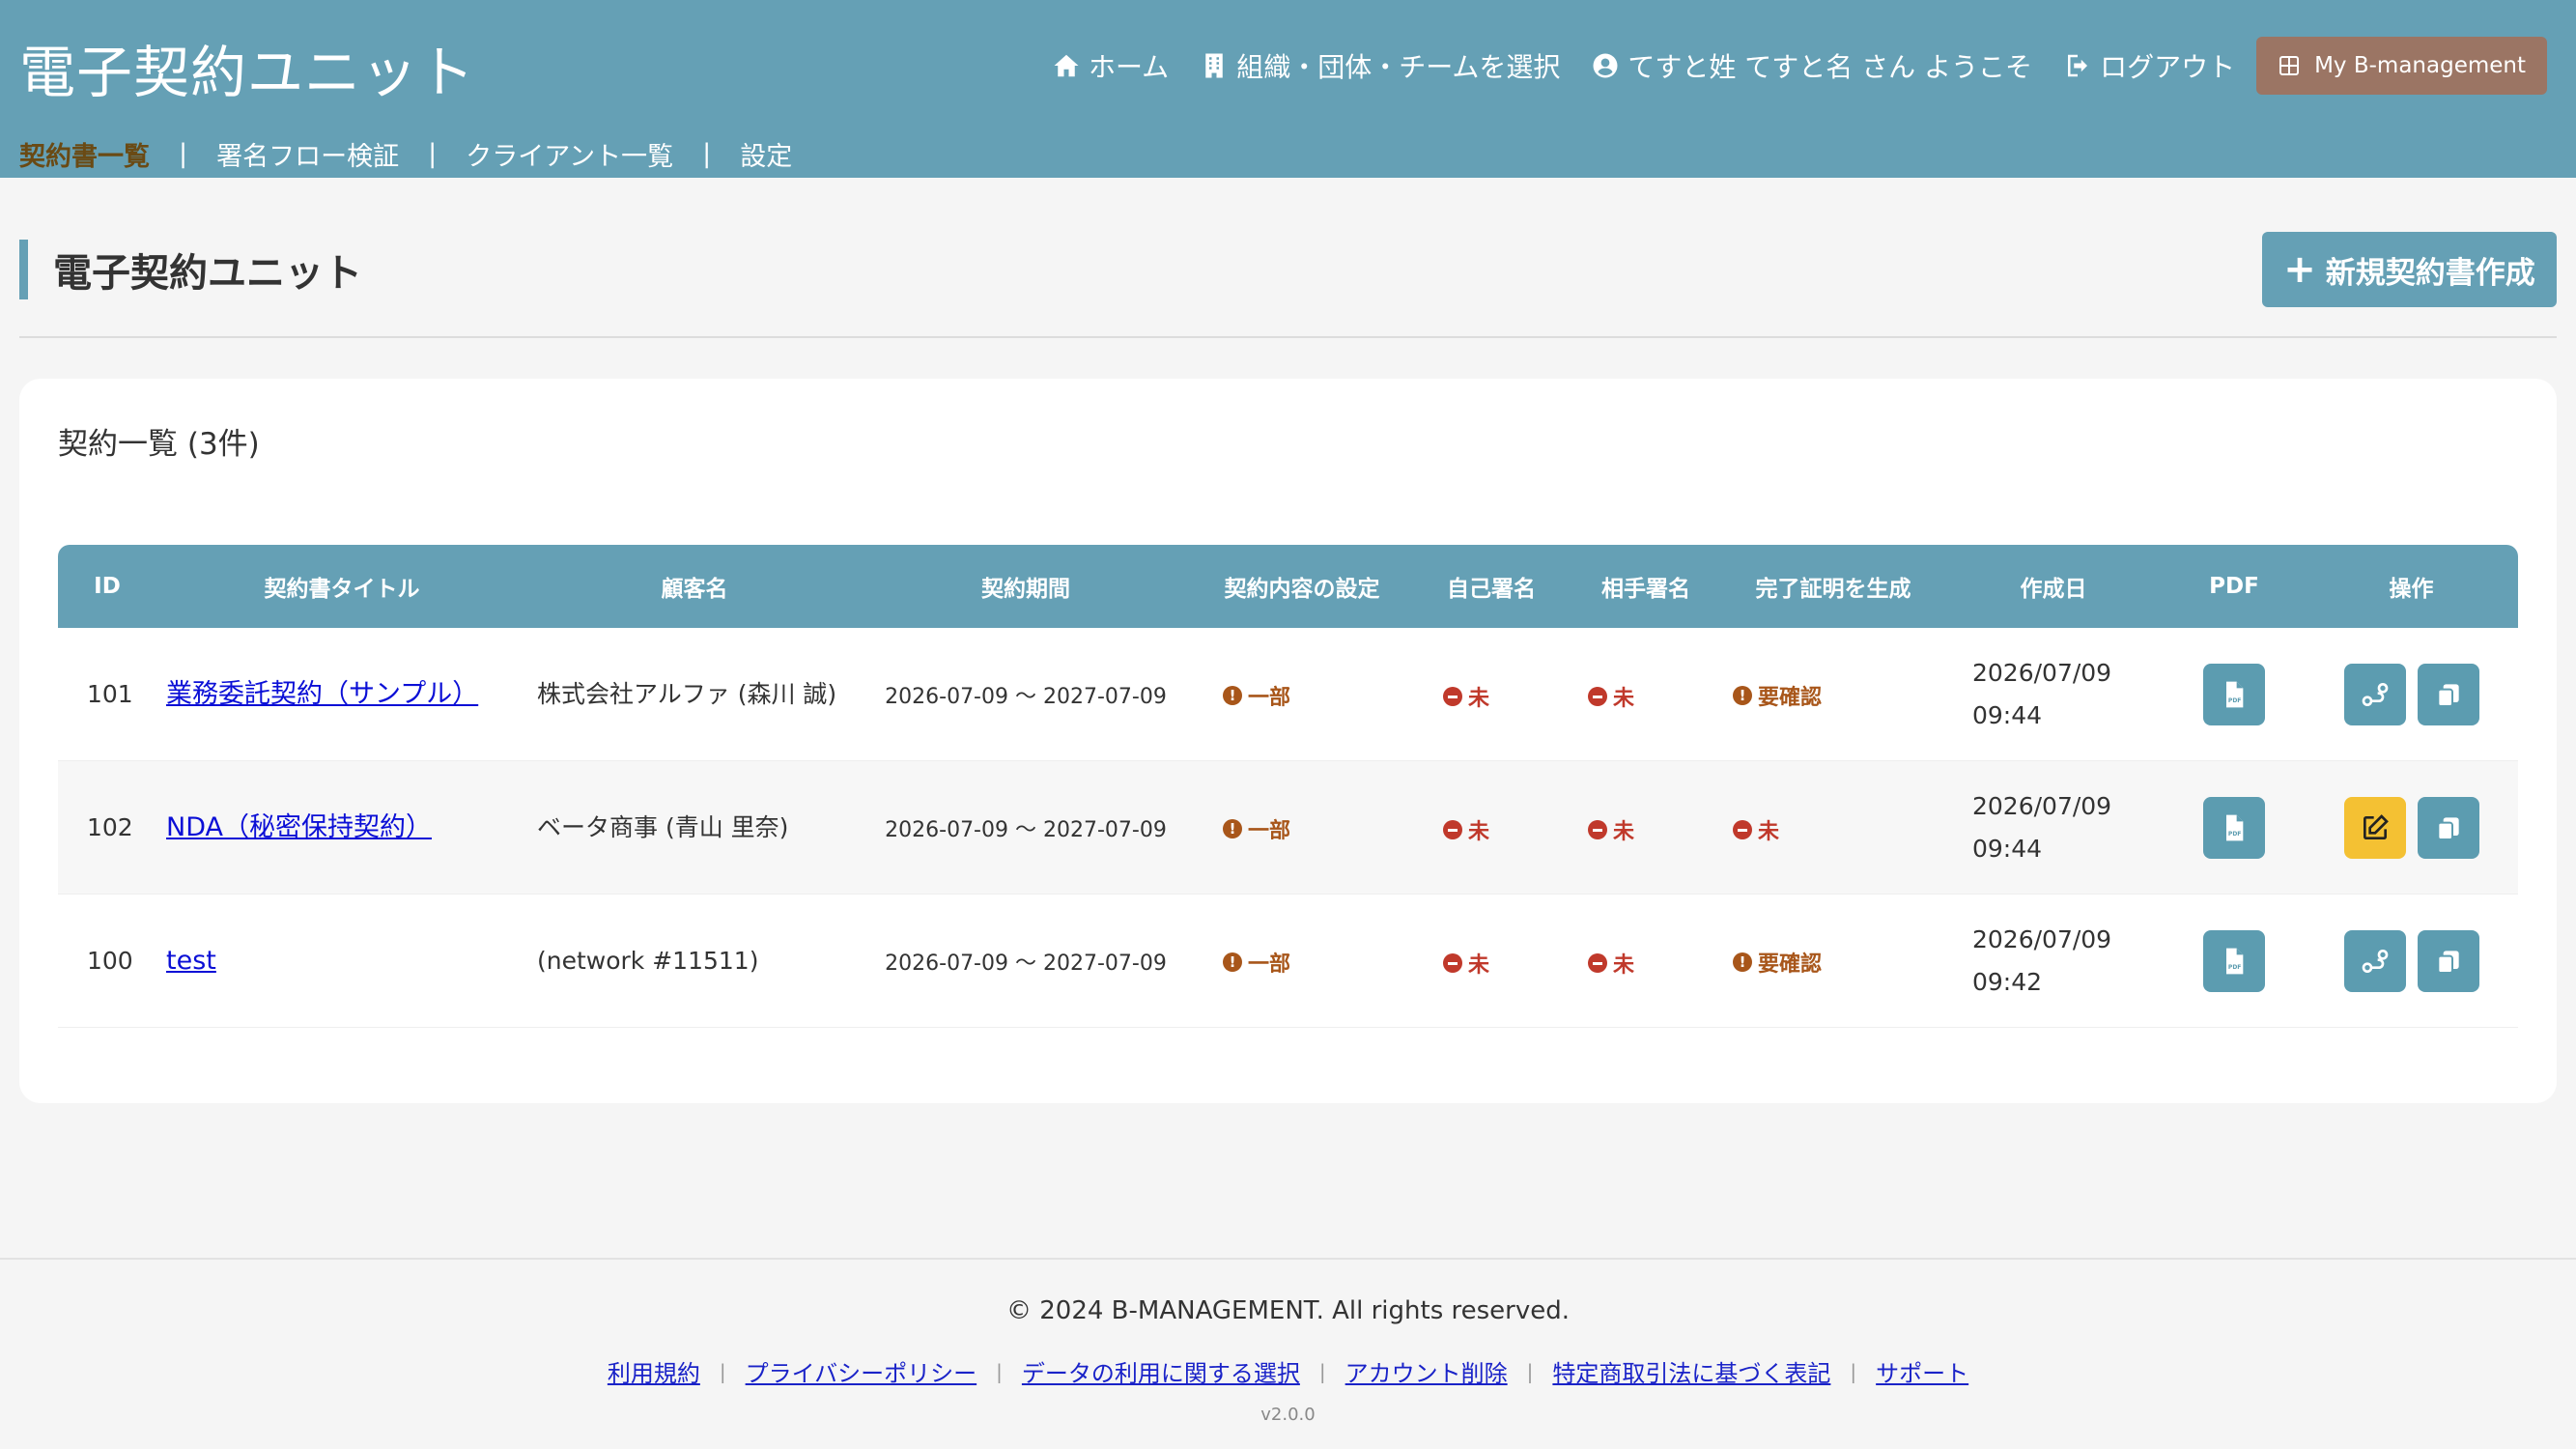 This screenshot has height=1449, width=2576. Describe the element at coordinates (190, 269) in the screenshot. I see `page-title: 電子契約ユニット` at that location.